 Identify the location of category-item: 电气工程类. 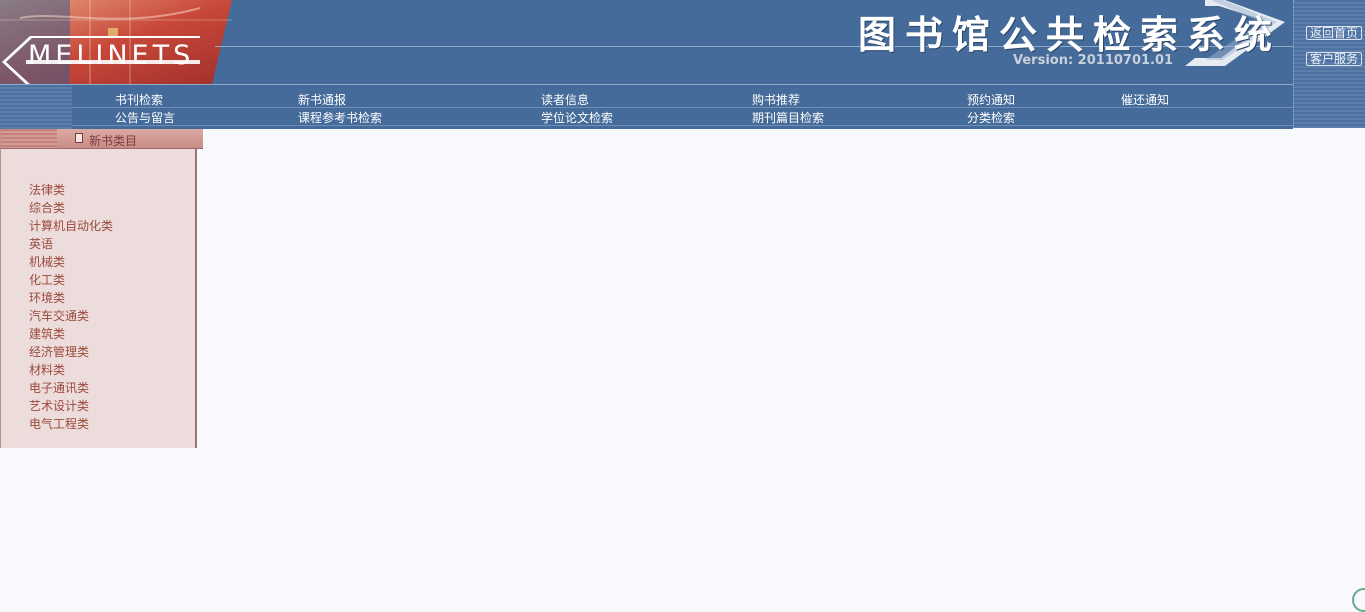
(71, 424).